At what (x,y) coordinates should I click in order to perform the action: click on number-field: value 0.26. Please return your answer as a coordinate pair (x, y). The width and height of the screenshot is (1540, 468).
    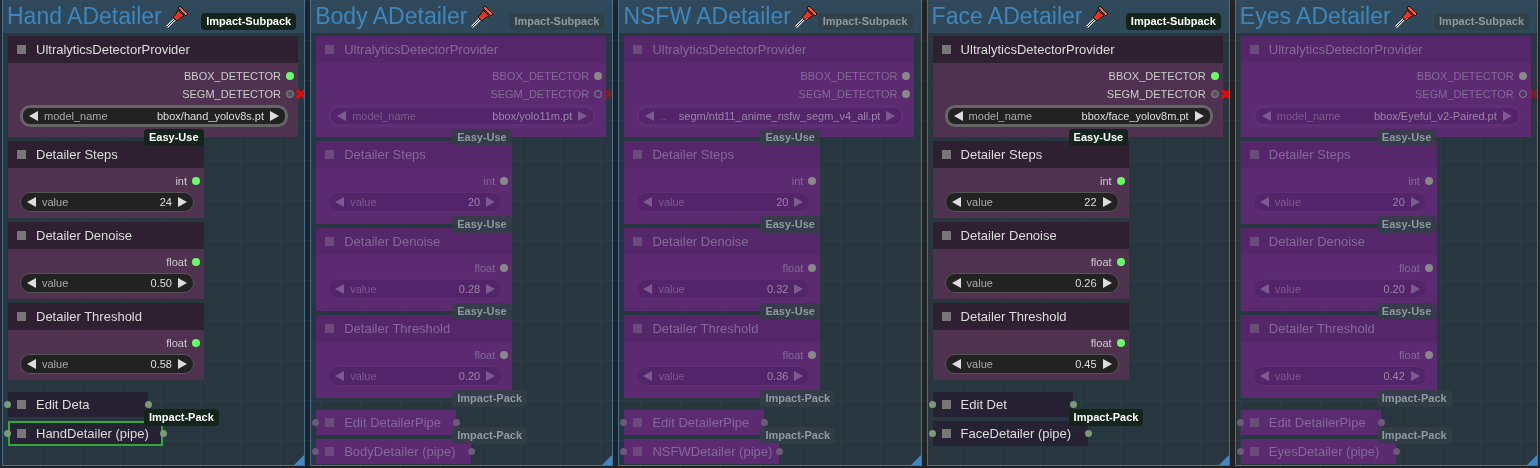
    Looking at the image, I should click on (1031, 283).